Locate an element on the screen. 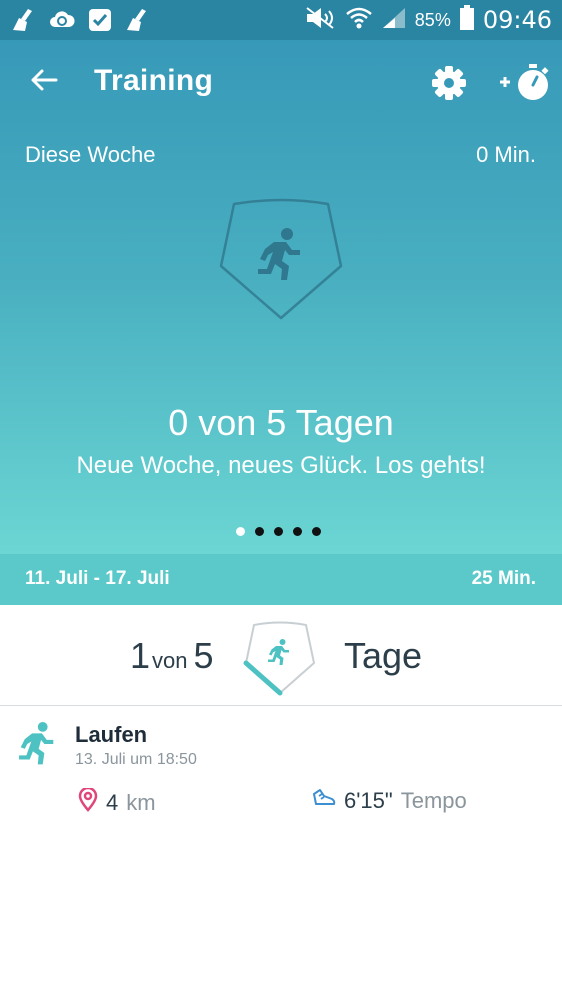 This screenshot has width=562, height=999. week-minutes: 25 Min. is located at coordinates (503, 578).